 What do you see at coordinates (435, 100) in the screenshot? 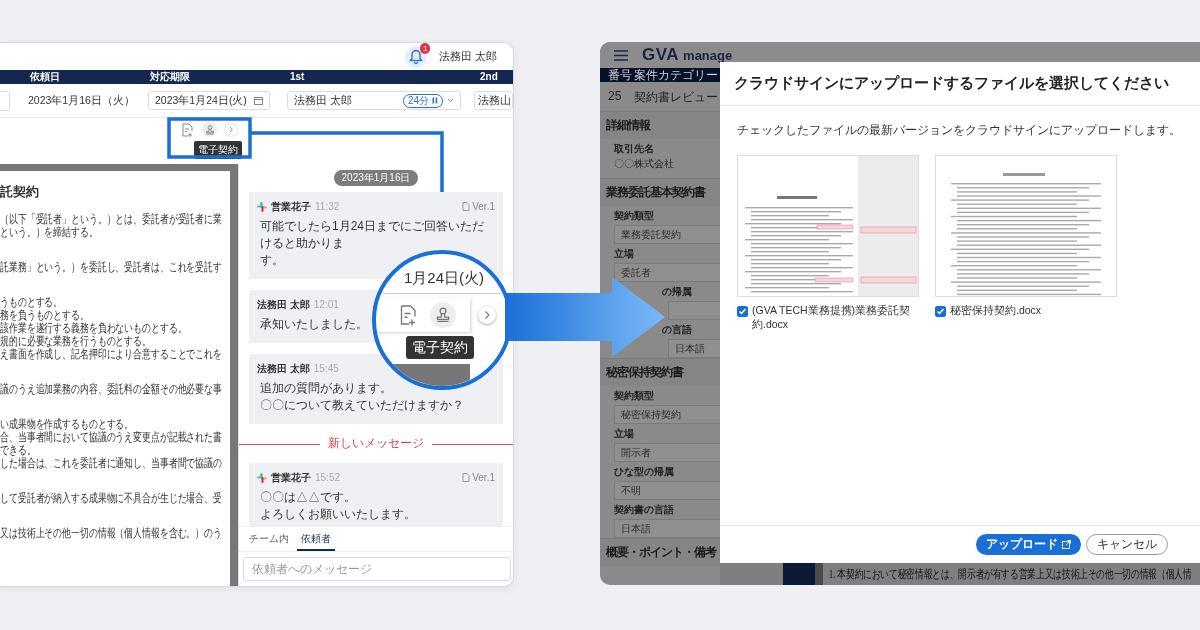
I see `pause-icon` at bounding box center [435, 100].